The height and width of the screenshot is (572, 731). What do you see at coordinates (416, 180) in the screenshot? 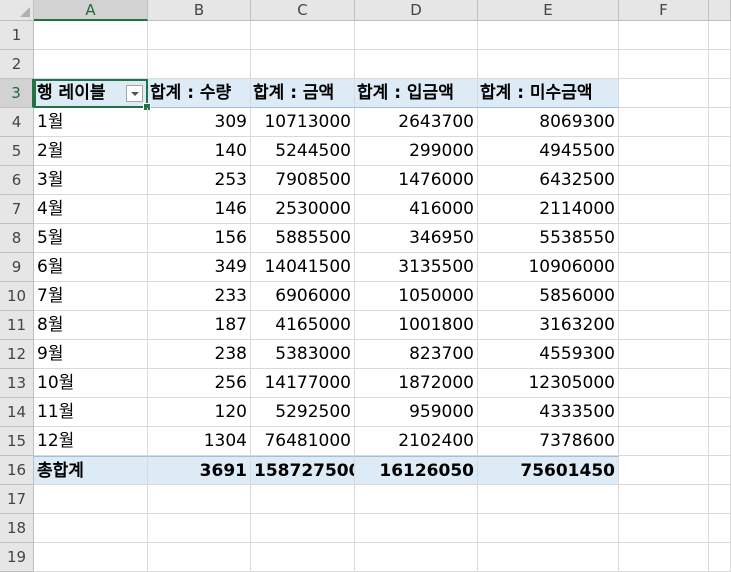
I see `pivot-value-cell: 1476000` at bounding box center [416, 180].